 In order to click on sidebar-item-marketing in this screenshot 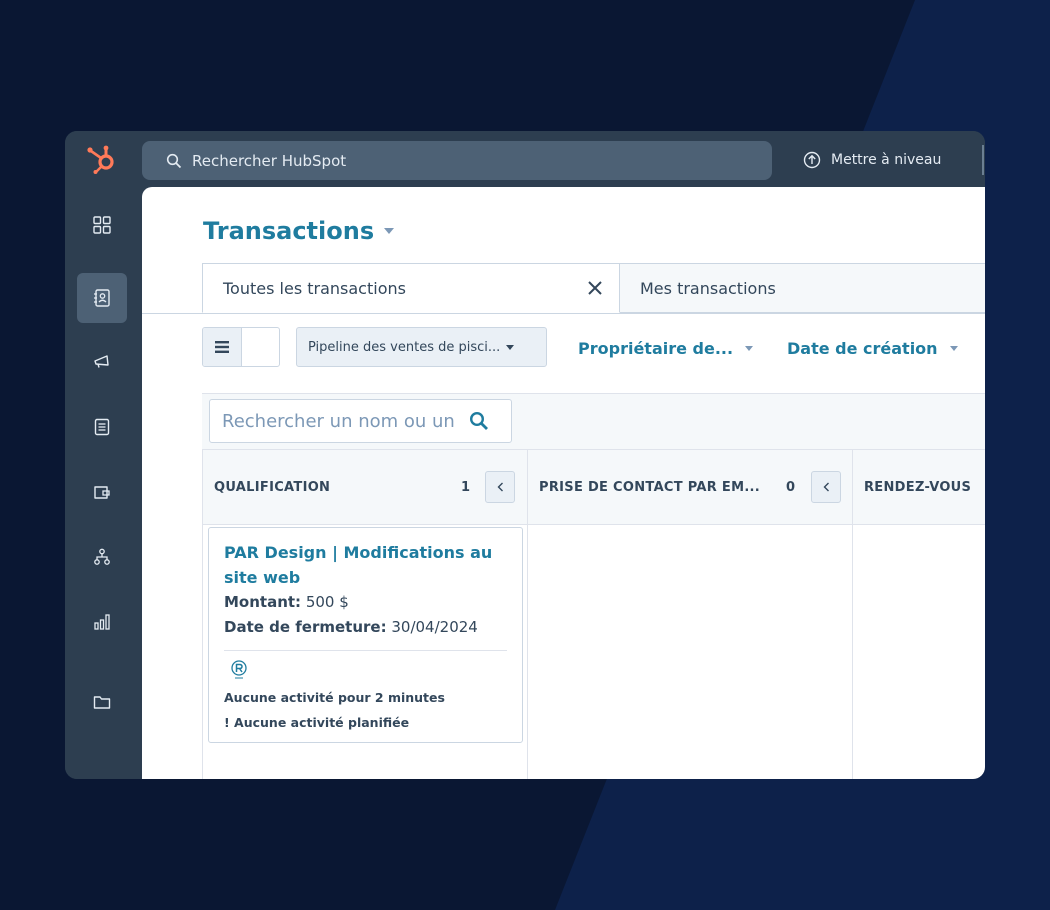, I will do `click(102, 362)`.